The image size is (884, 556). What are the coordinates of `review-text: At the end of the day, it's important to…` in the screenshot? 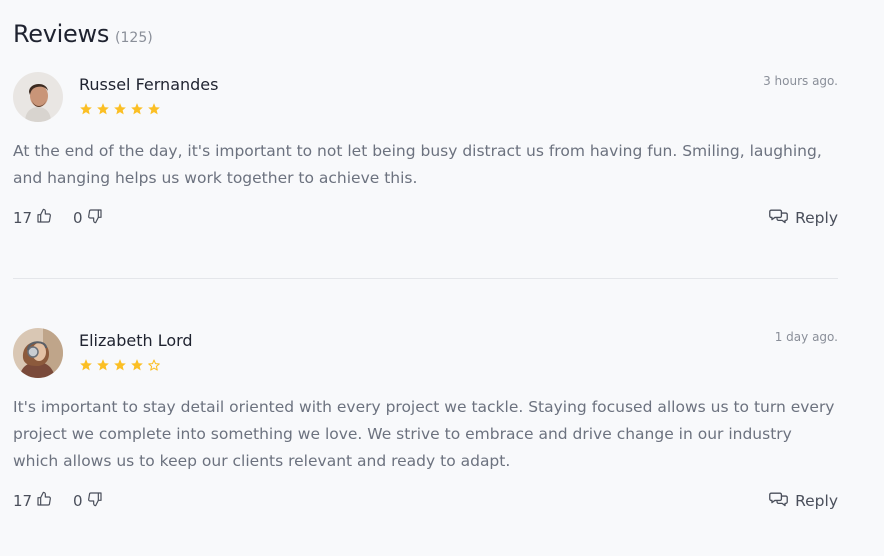 It's located at (417, 164).